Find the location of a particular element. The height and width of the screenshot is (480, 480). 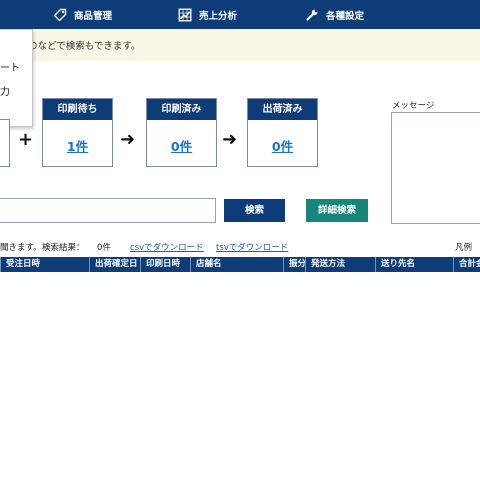

column-header-store-name: 店舗名 is located at coordinates (236, 264).